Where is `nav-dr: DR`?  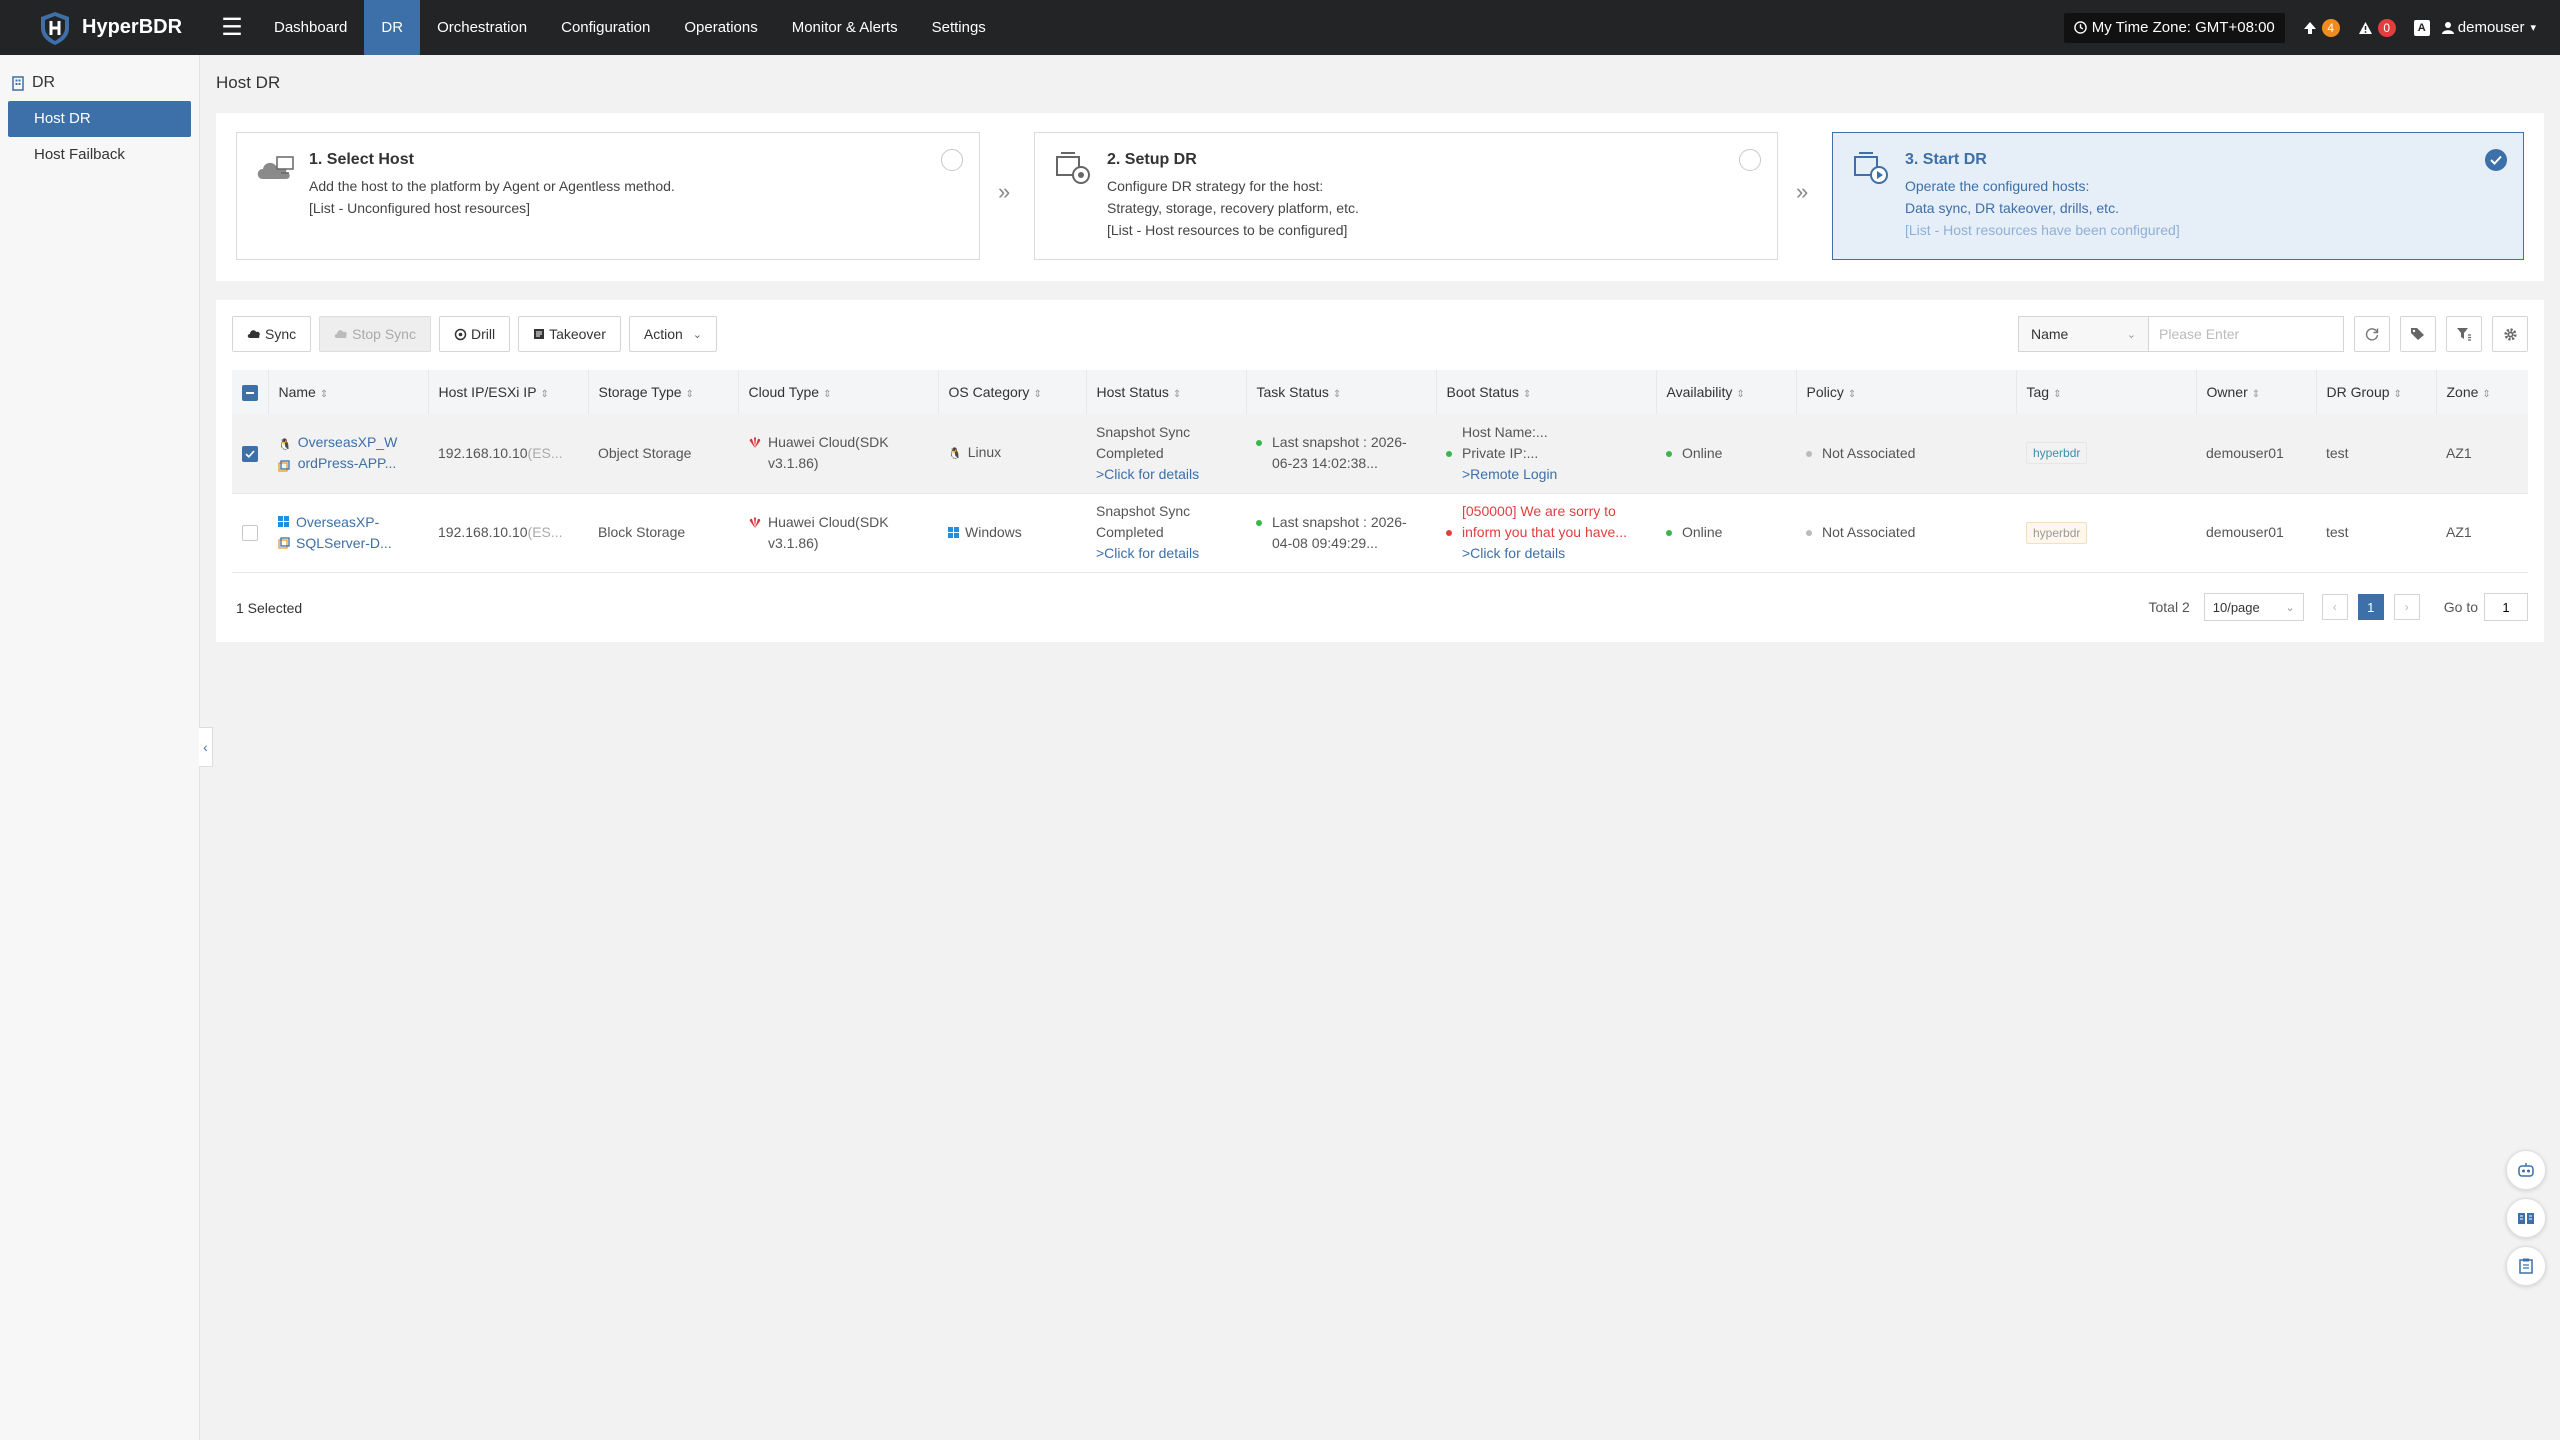
nav-dr: DR is located at coordinates (392, 27).